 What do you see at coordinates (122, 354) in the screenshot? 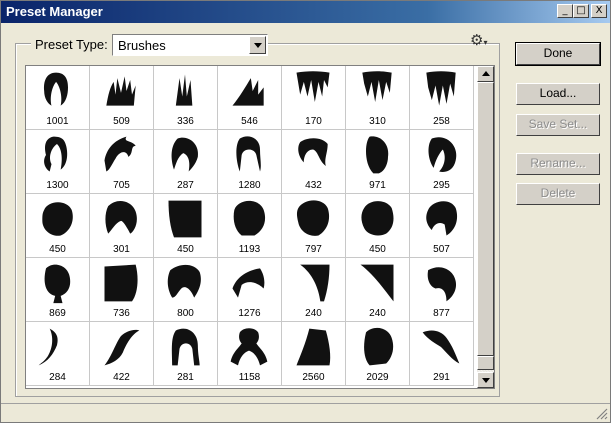
I see `brush-preset-item: 422` at bounding box center [122, 354].